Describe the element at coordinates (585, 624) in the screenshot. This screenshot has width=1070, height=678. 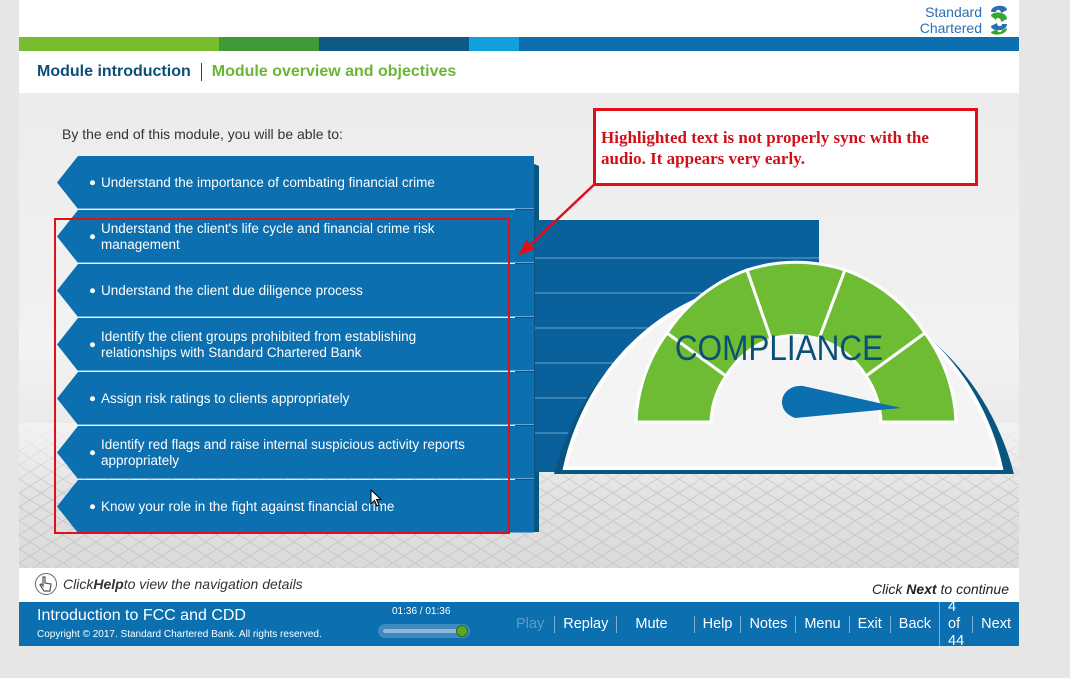
I see `replay-button: Replay` at that location.